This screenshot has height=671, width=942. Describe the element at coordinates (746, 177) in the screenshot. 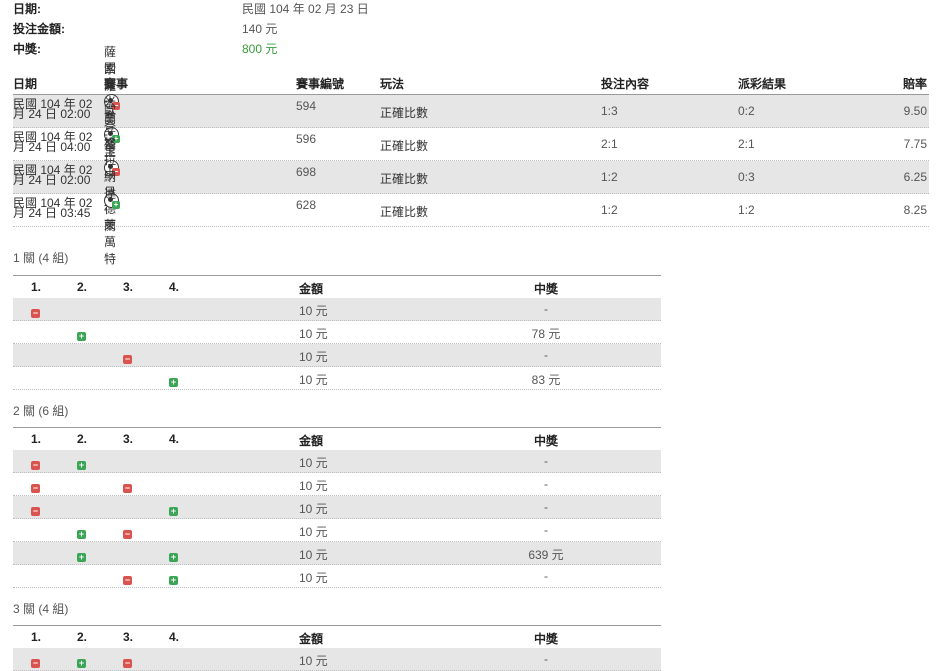

I see `payout-result: 0:3` at that location.